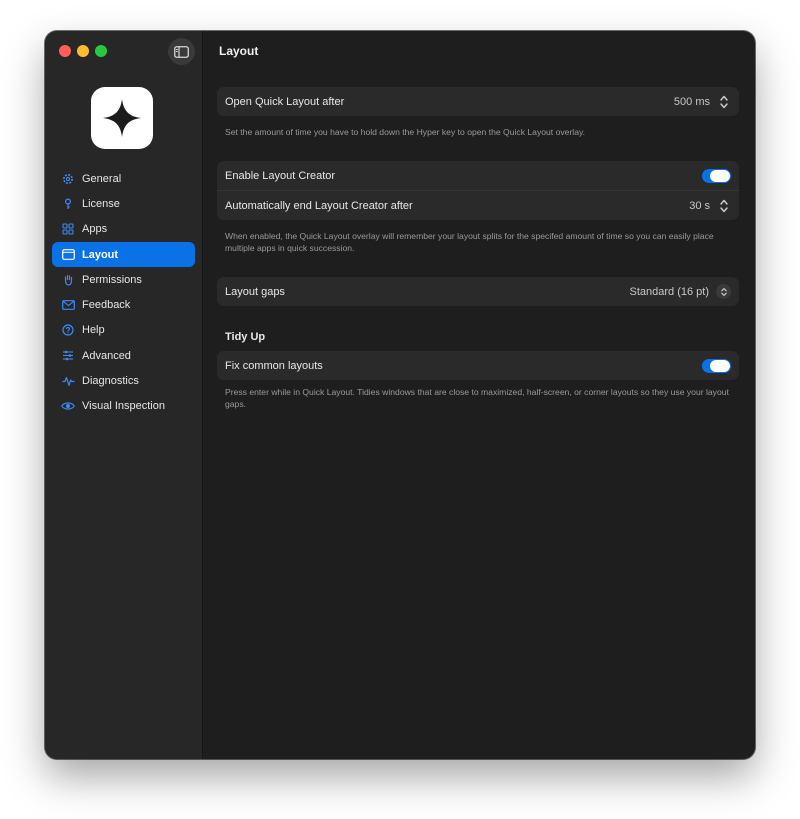 The width and height of the screenshot is (800, 819). I want to click on fix-common-layouts-label: Fix common layouts, so click(274, 365).